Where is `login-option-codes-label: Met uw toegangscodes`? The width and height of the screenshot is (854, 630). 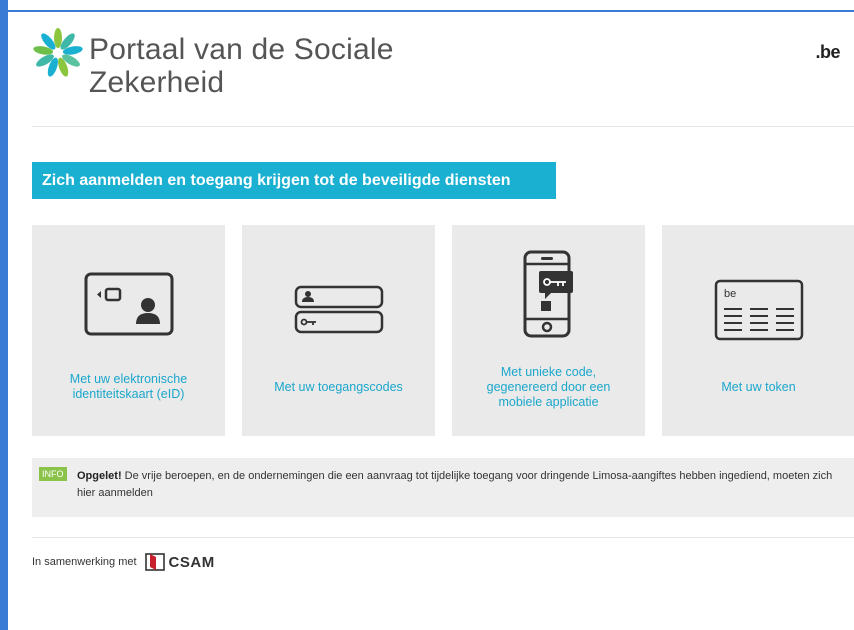 login-option-codes-label: Met uw toegangscodes is located at coordinates (338, 387).